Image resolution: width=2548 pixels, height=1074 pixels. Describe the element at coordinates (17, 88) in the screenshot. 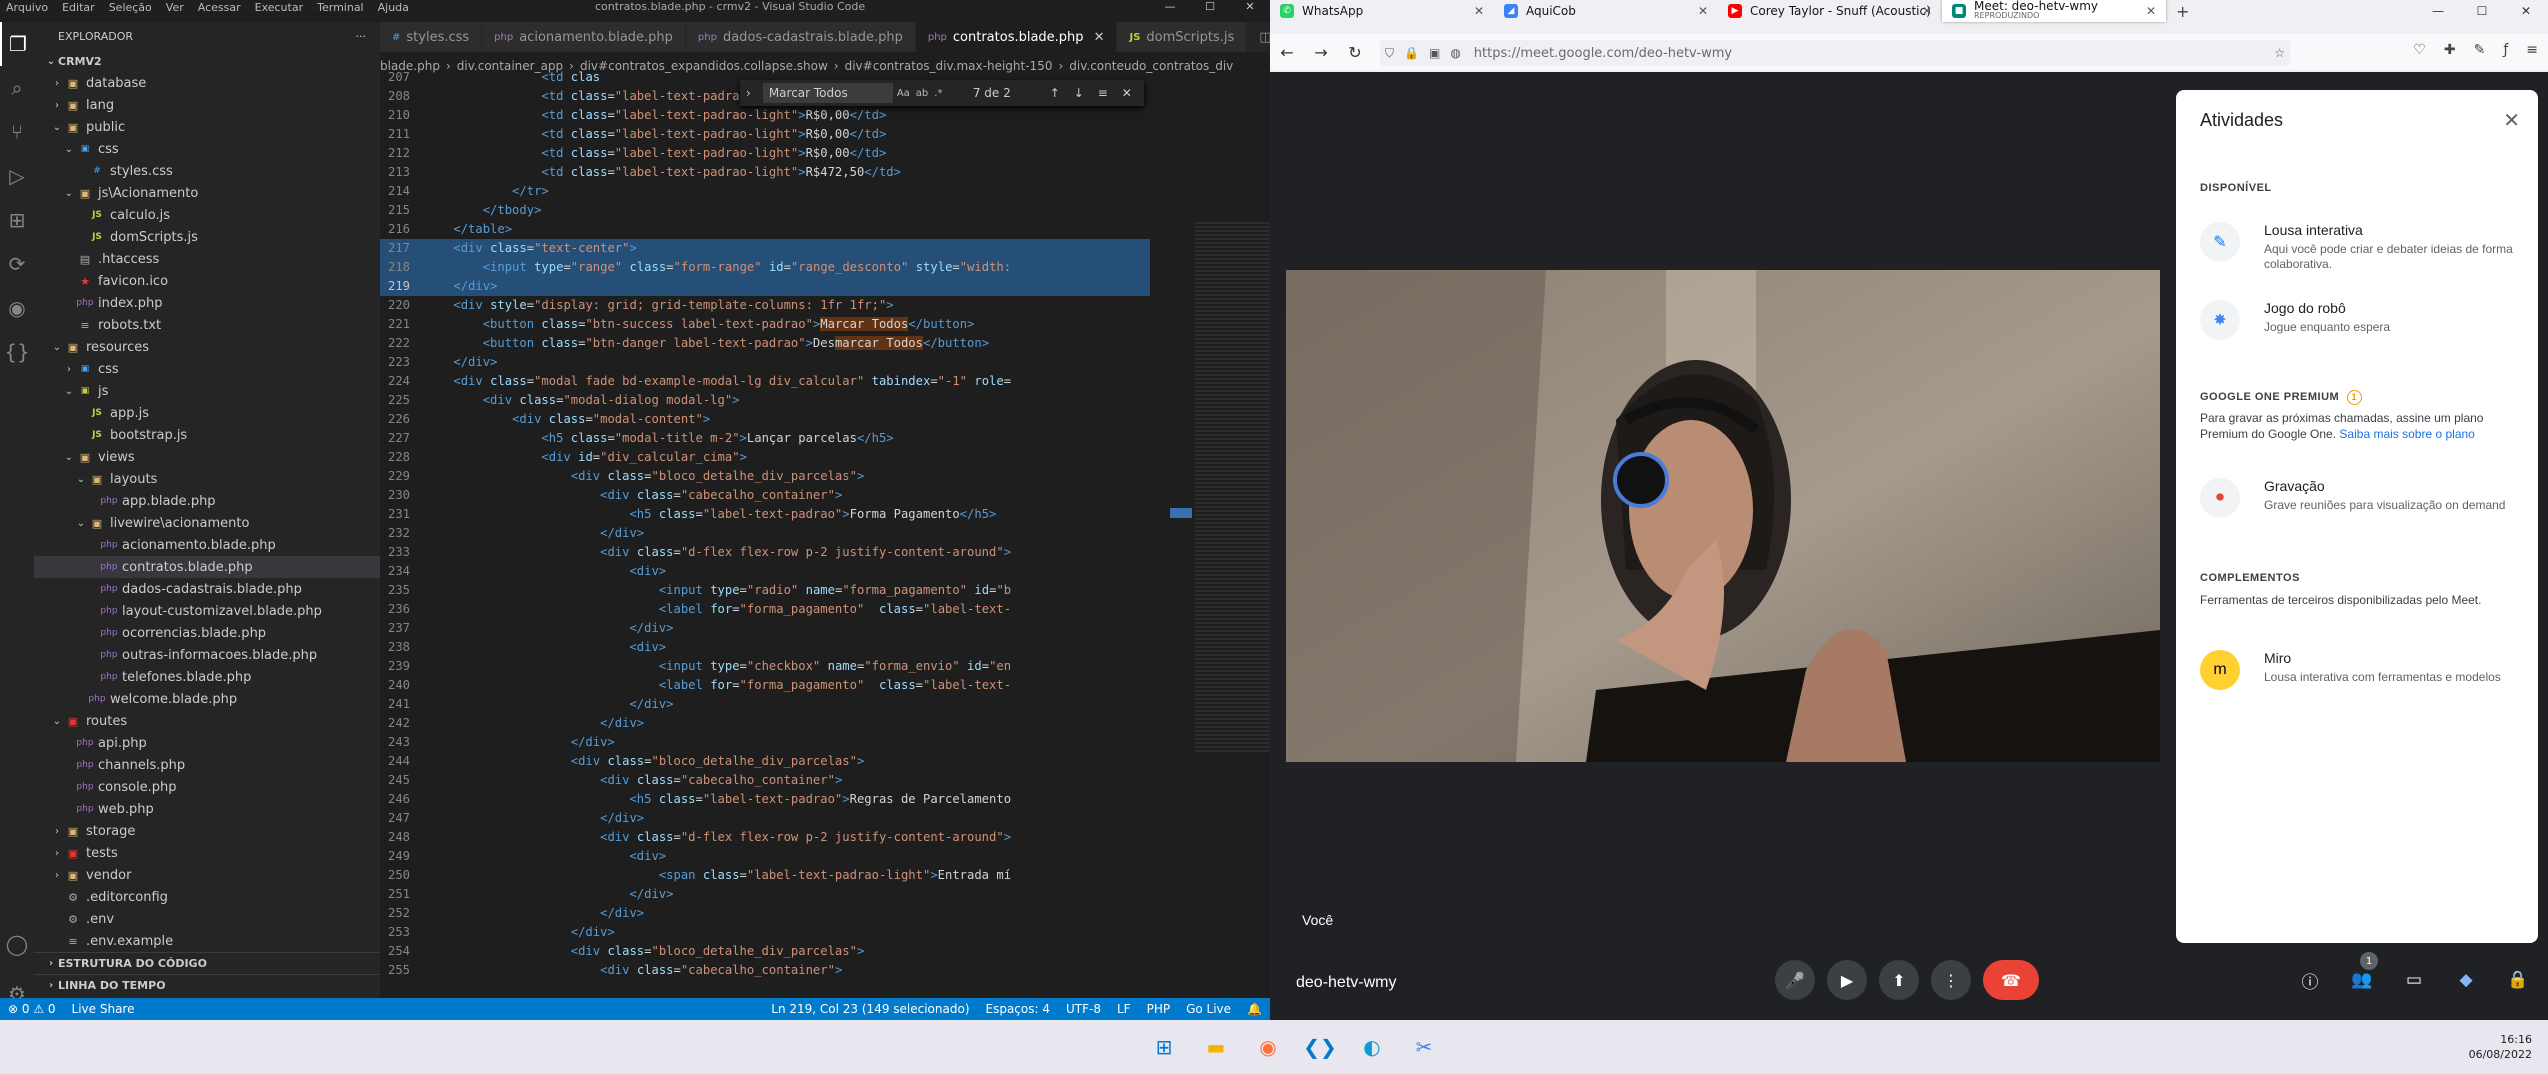

I see `search-icon: ⌕` at that location.